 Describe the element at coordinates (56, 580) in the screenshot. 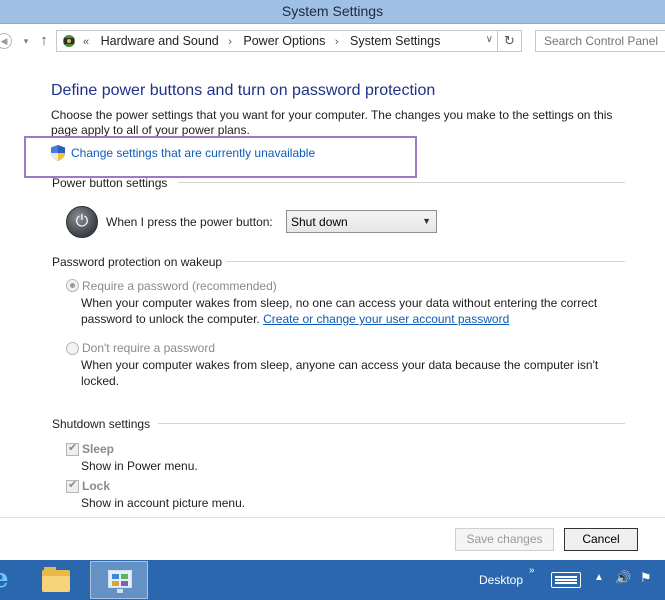

I see `file-explorer-icon` at that location.